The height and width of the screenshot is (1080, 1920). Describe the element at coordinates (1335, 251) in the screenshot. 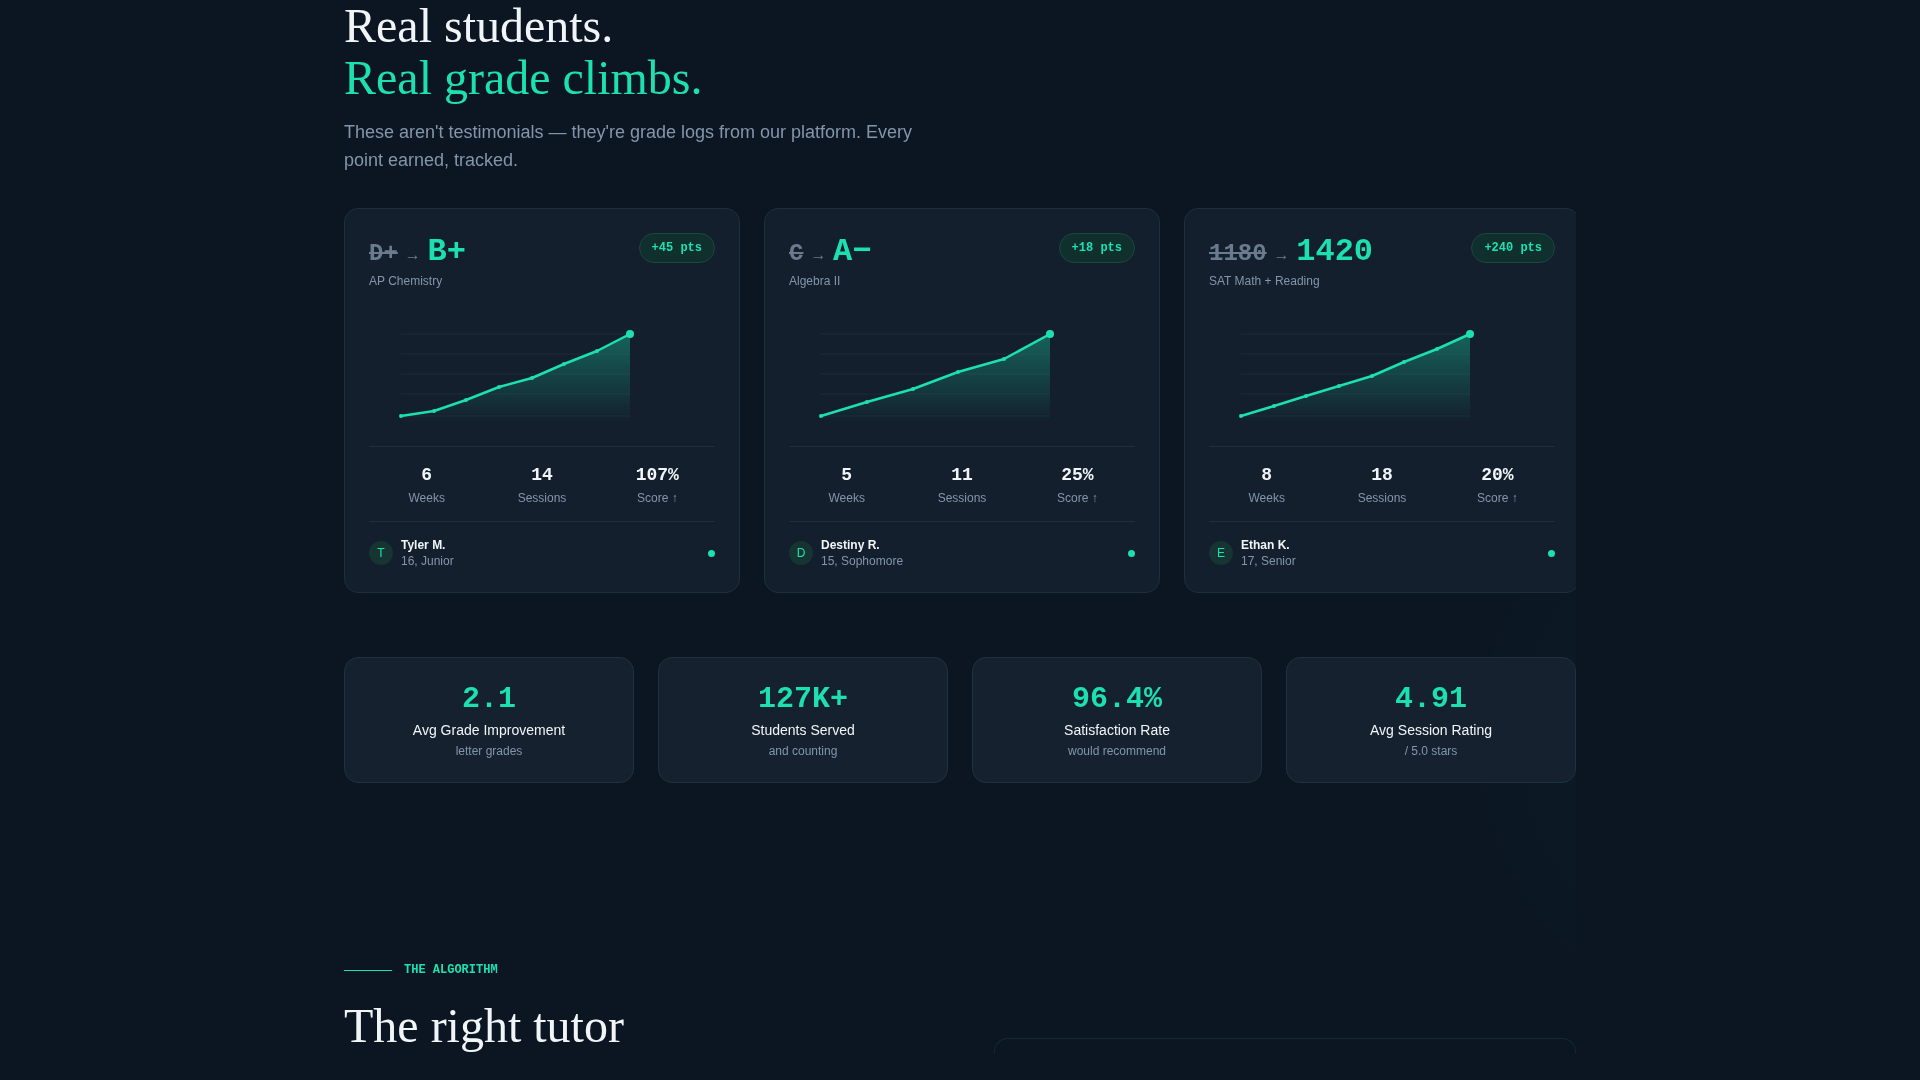

I see `new-grade: 1420` at that location.